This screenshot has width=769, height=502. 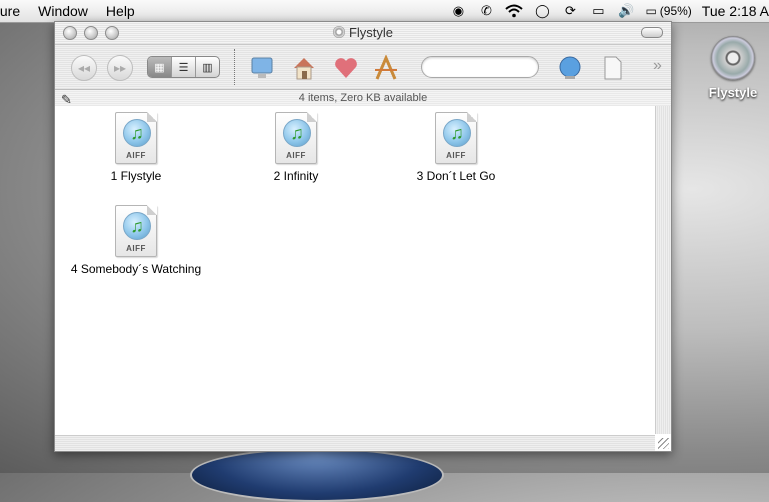 I want to click on eject-icon: ◉, so click(x=458, y=11).